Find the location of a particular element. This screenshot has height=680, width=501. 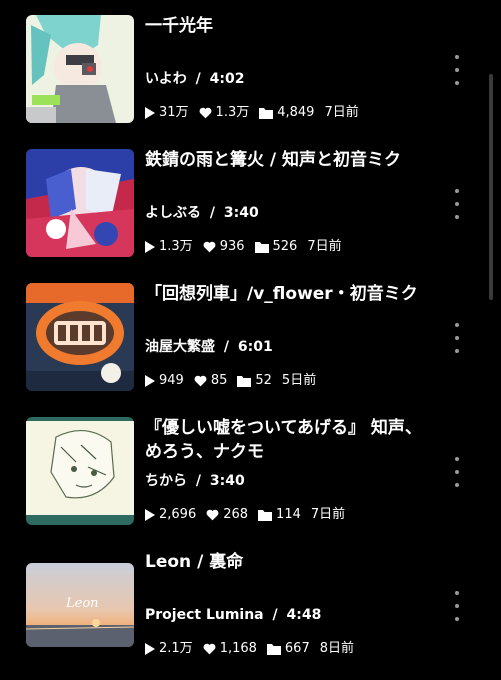

mylist-count: 667 is located at coordinates (297, 648).